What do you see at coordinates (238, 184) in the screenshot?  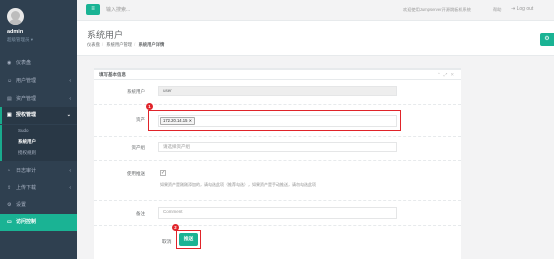 I see `push-help-text: 如果资产是刚刚添加的，请勾选此项（推荐勾选），如果资产是手动推送，请勿勾选此项` at bounding box center [238, 184].